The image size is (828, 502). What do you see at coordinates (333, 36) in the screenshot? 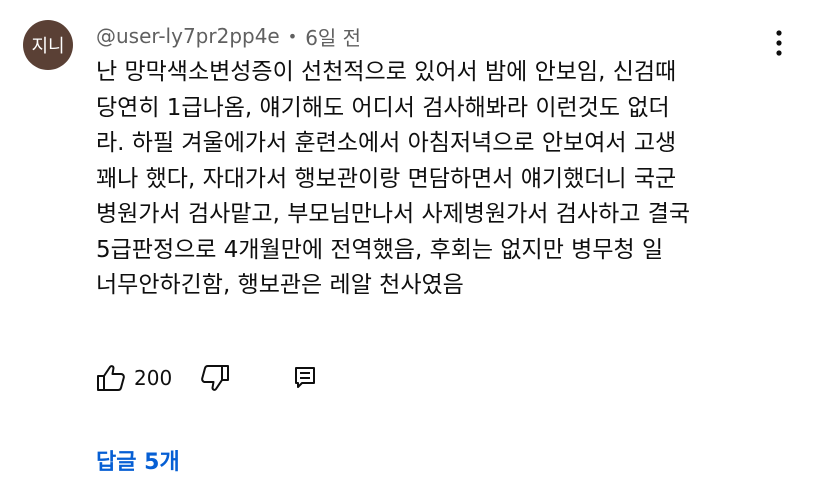
I see `comment-timestamp: 6일 전` at bounding box center [333, 36].